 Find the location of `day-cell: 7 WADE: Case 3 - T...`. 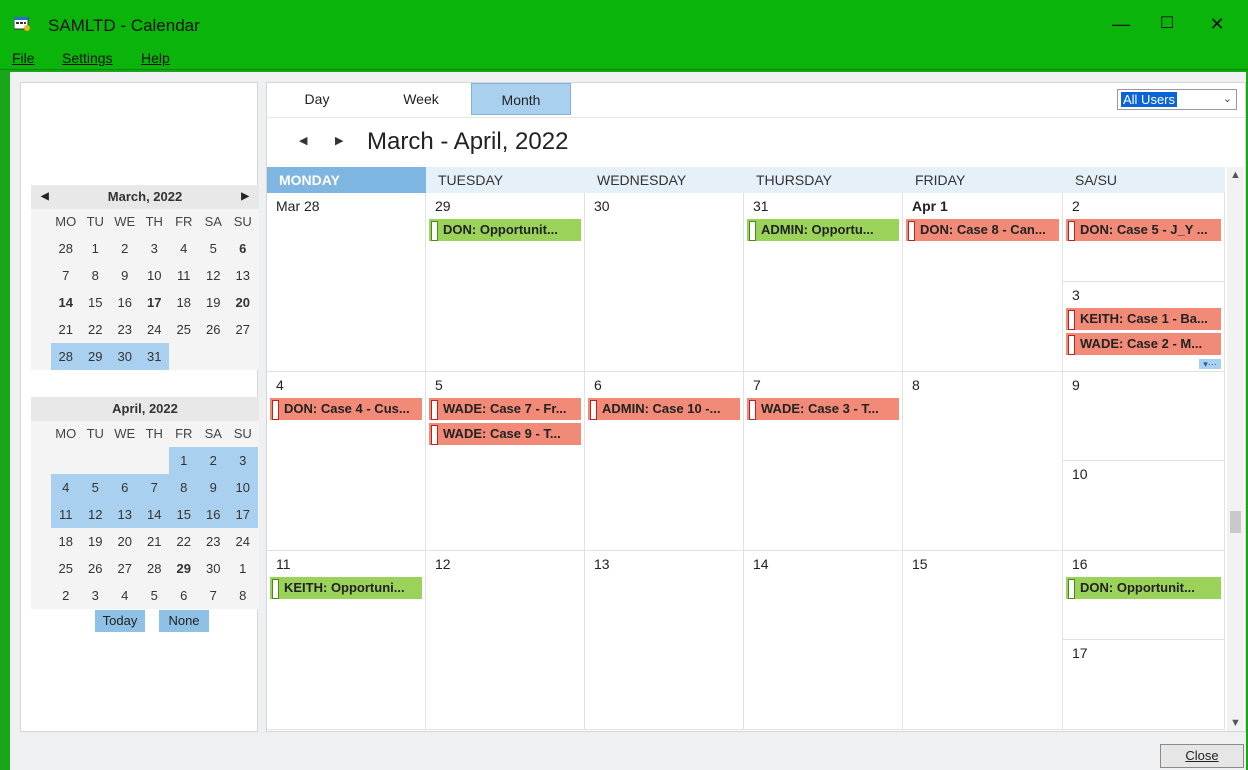

day-cell: 7 WADE: Case 3 - T... is located at coordinates (823, 461).